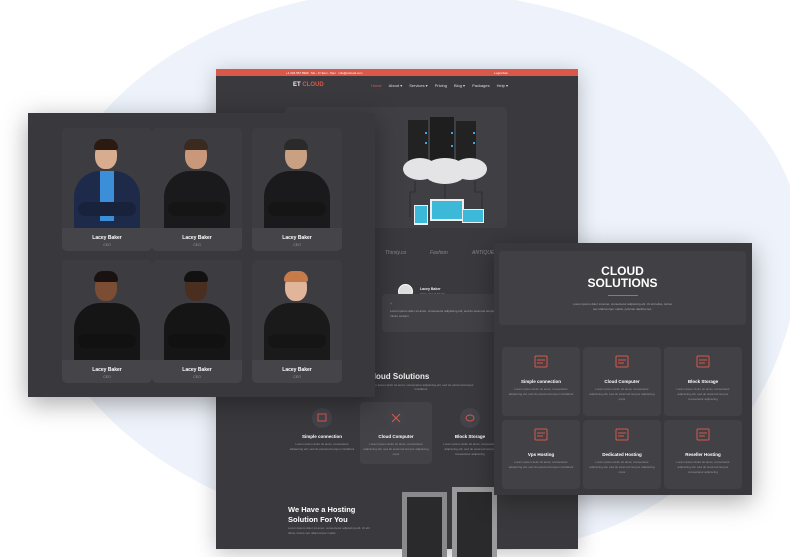  I want to click on nav-about: About ▾, so click(396, 85).